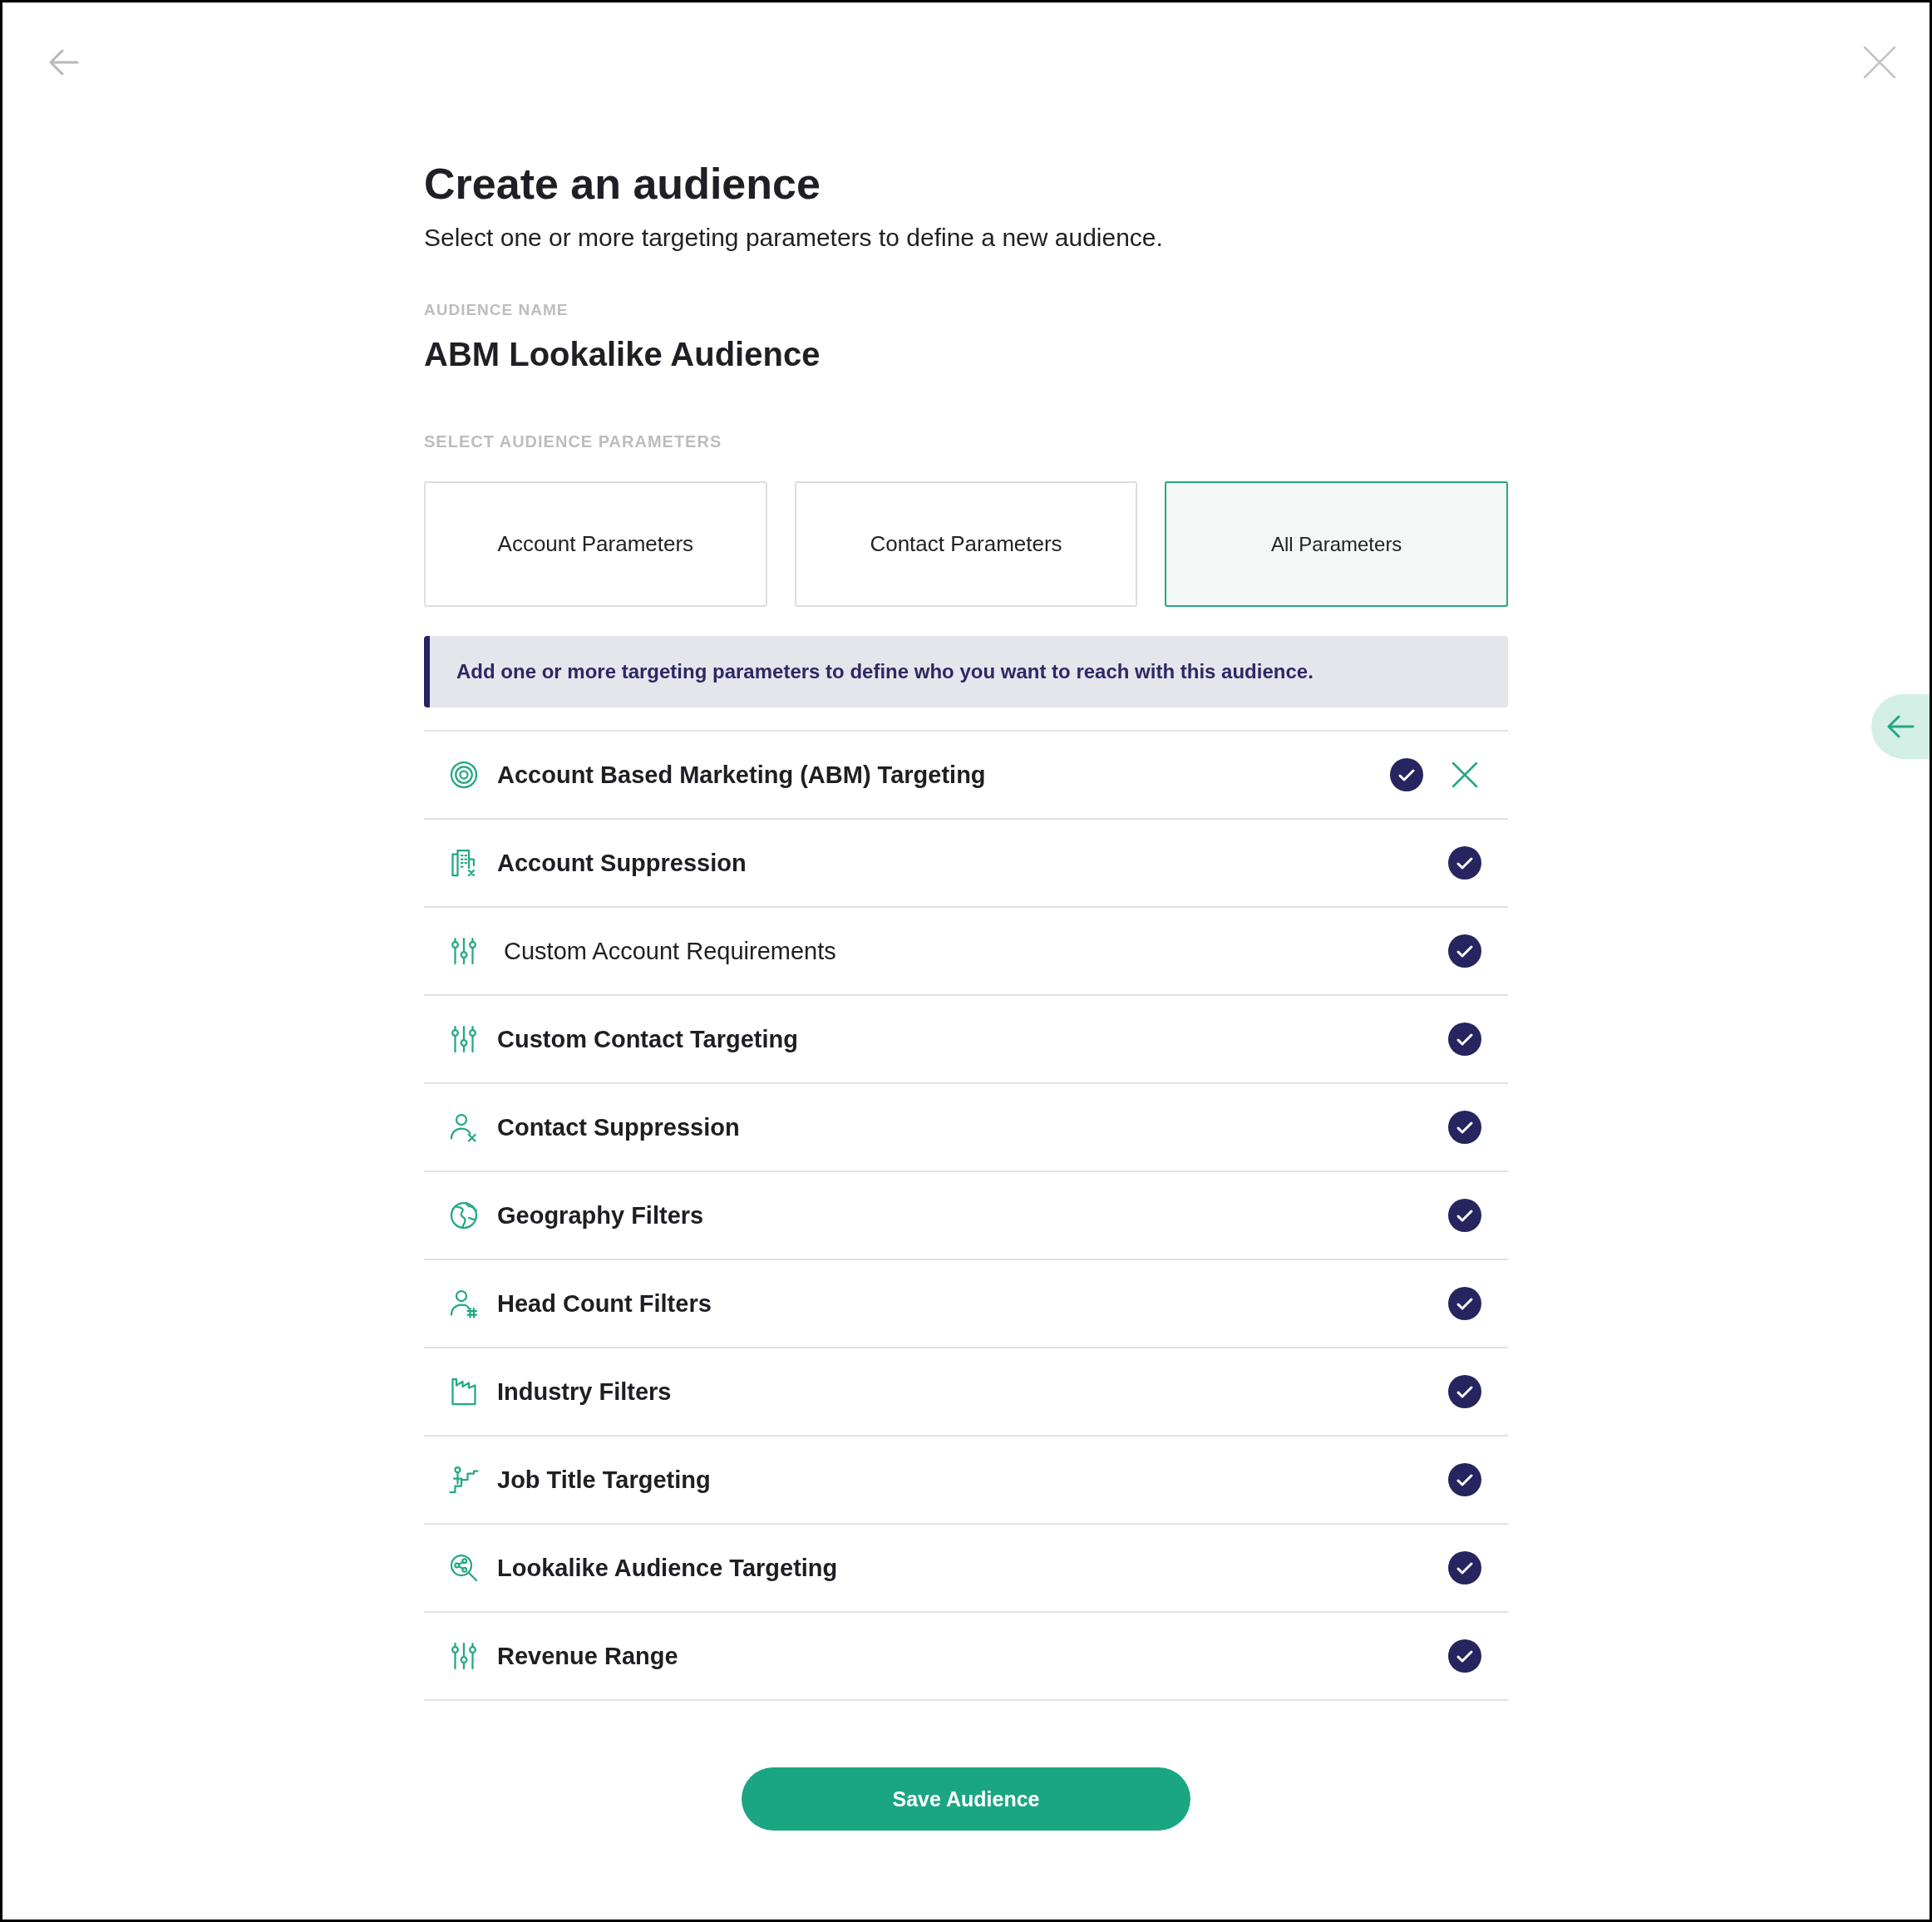 Image resolution: width=1932 pixels, height=1922 pixels. What do you see at coordinates (966, 1304) in the screenshot?
I see `parameter-row: Head Count Filters` at bounding box center [966, 1304].